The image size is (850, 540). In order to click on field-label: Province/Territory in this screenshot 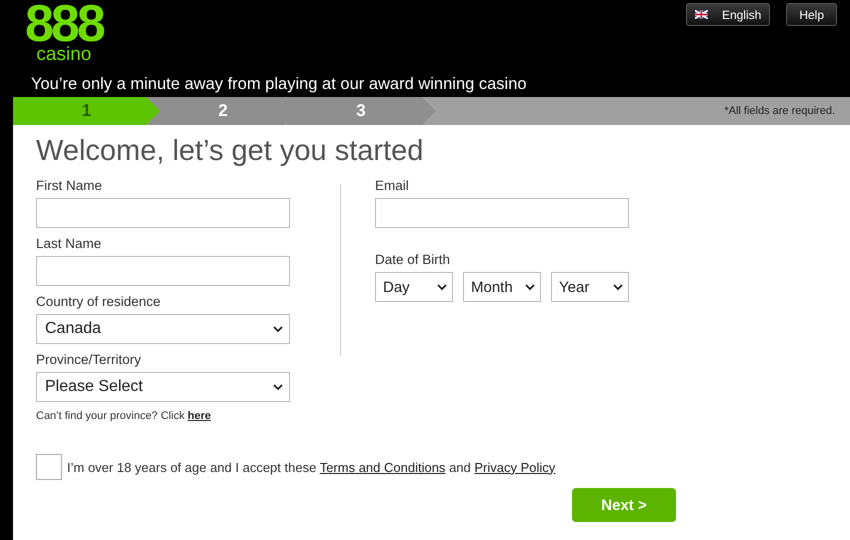, I will do `click(89, 360)`.